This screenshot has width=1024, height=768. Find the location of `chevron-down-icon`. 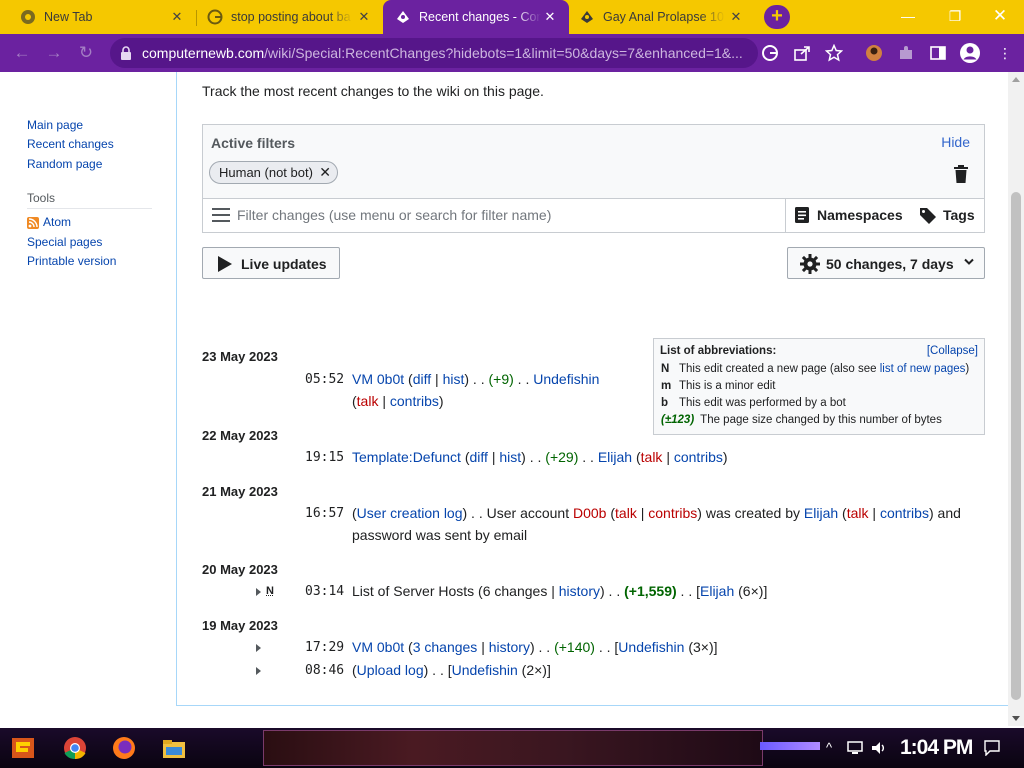

chevron-down-icon is located at coordinates (969, 261).